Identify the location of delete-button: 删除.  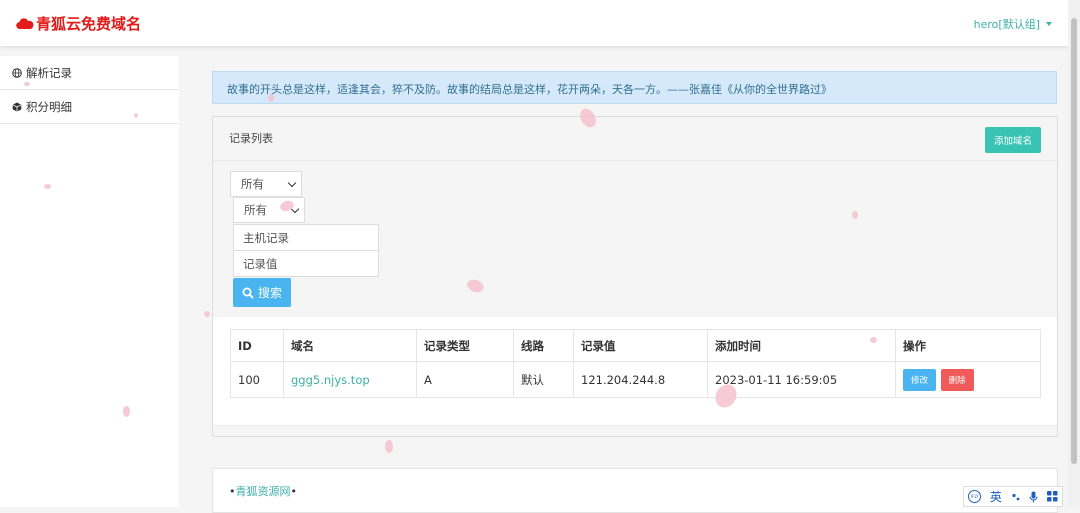
(957, 379).